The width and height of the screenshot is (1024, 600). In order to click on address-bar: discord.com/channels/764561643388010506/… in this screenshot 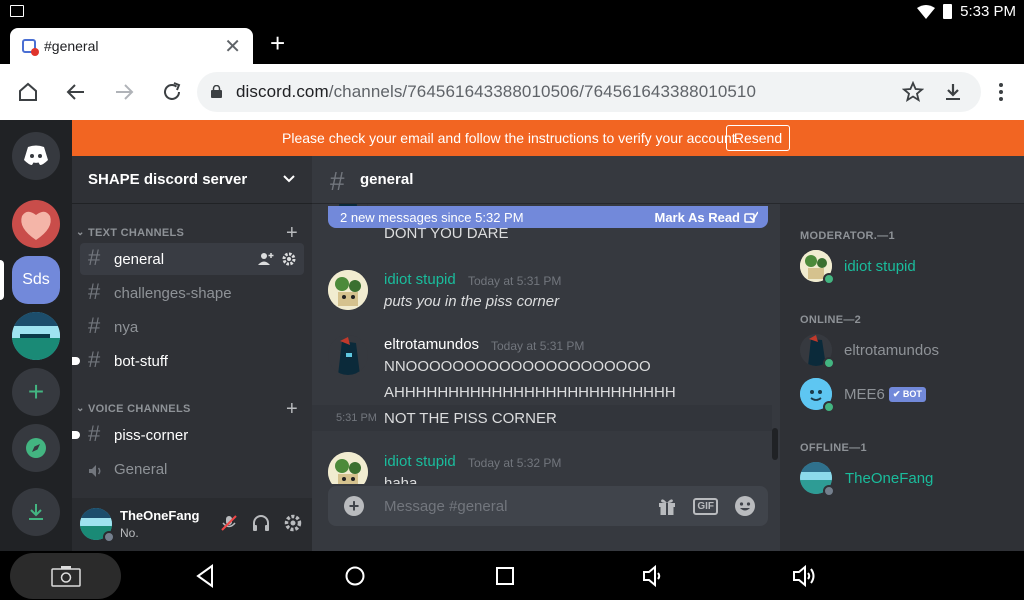, I will do `click(589, 92)`.